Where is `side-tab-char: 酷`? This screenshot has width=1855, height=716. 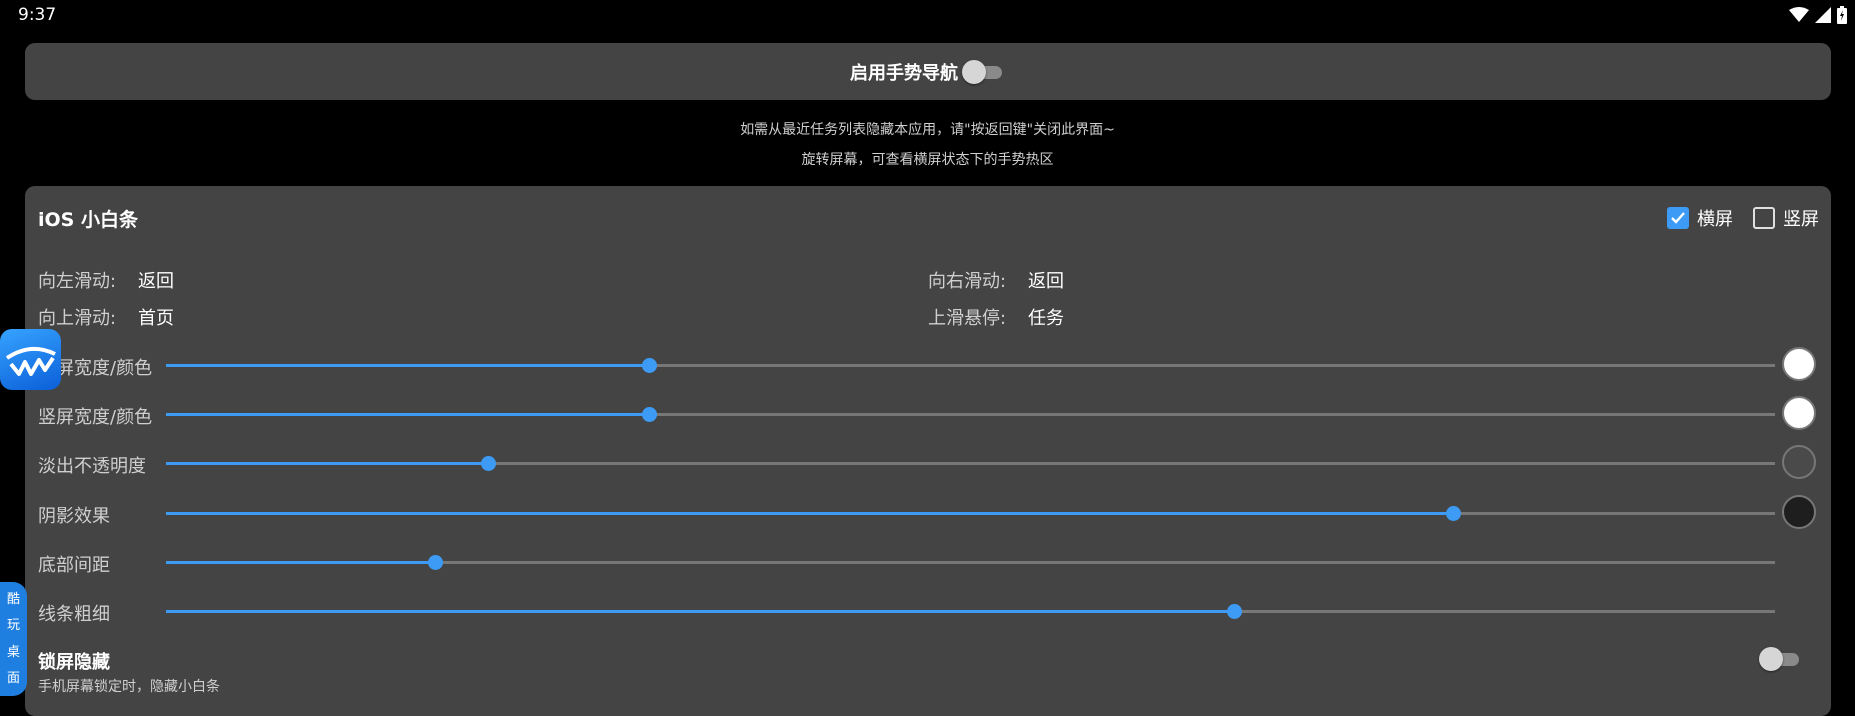
side-tab-char: 酷 is located at coordinates (13, 599).